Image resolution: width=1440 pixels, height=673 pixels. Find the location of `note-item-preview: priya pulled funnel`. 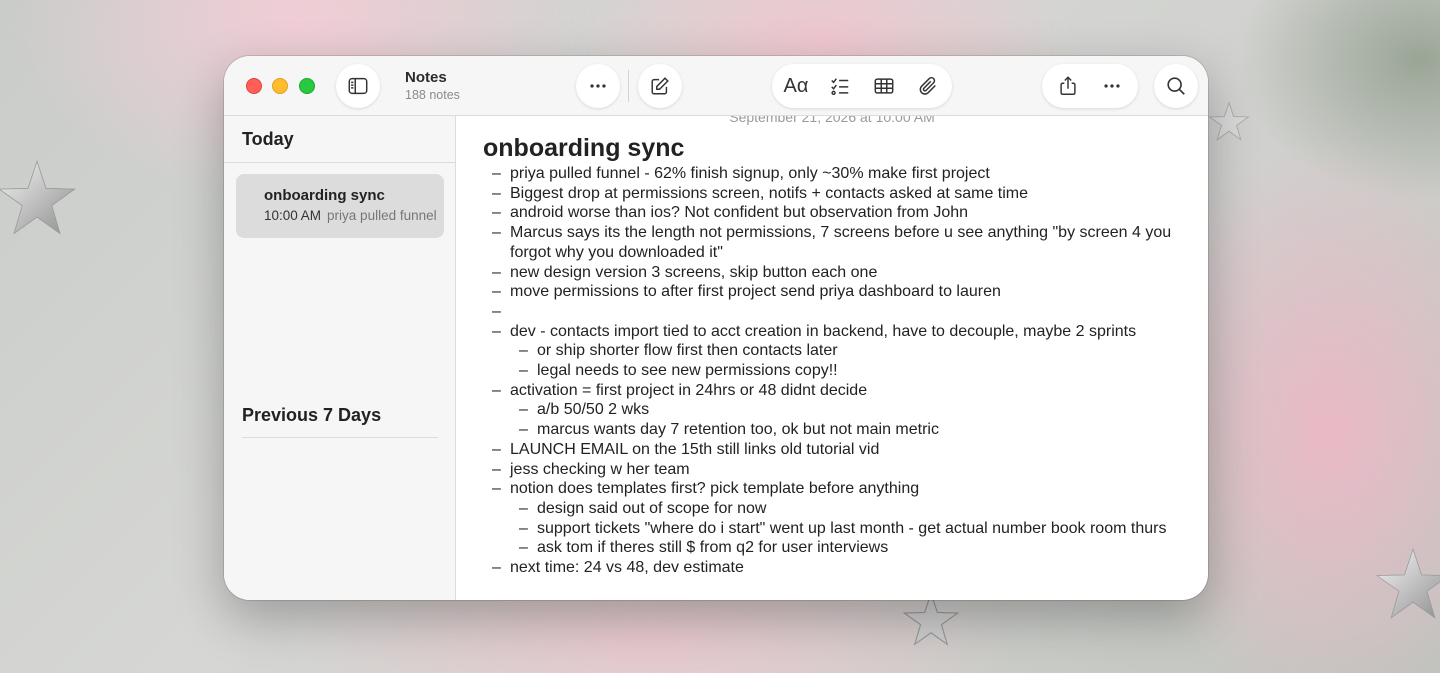

note-item-preview: priya pulled funnel is located at coordinates (381, 215).